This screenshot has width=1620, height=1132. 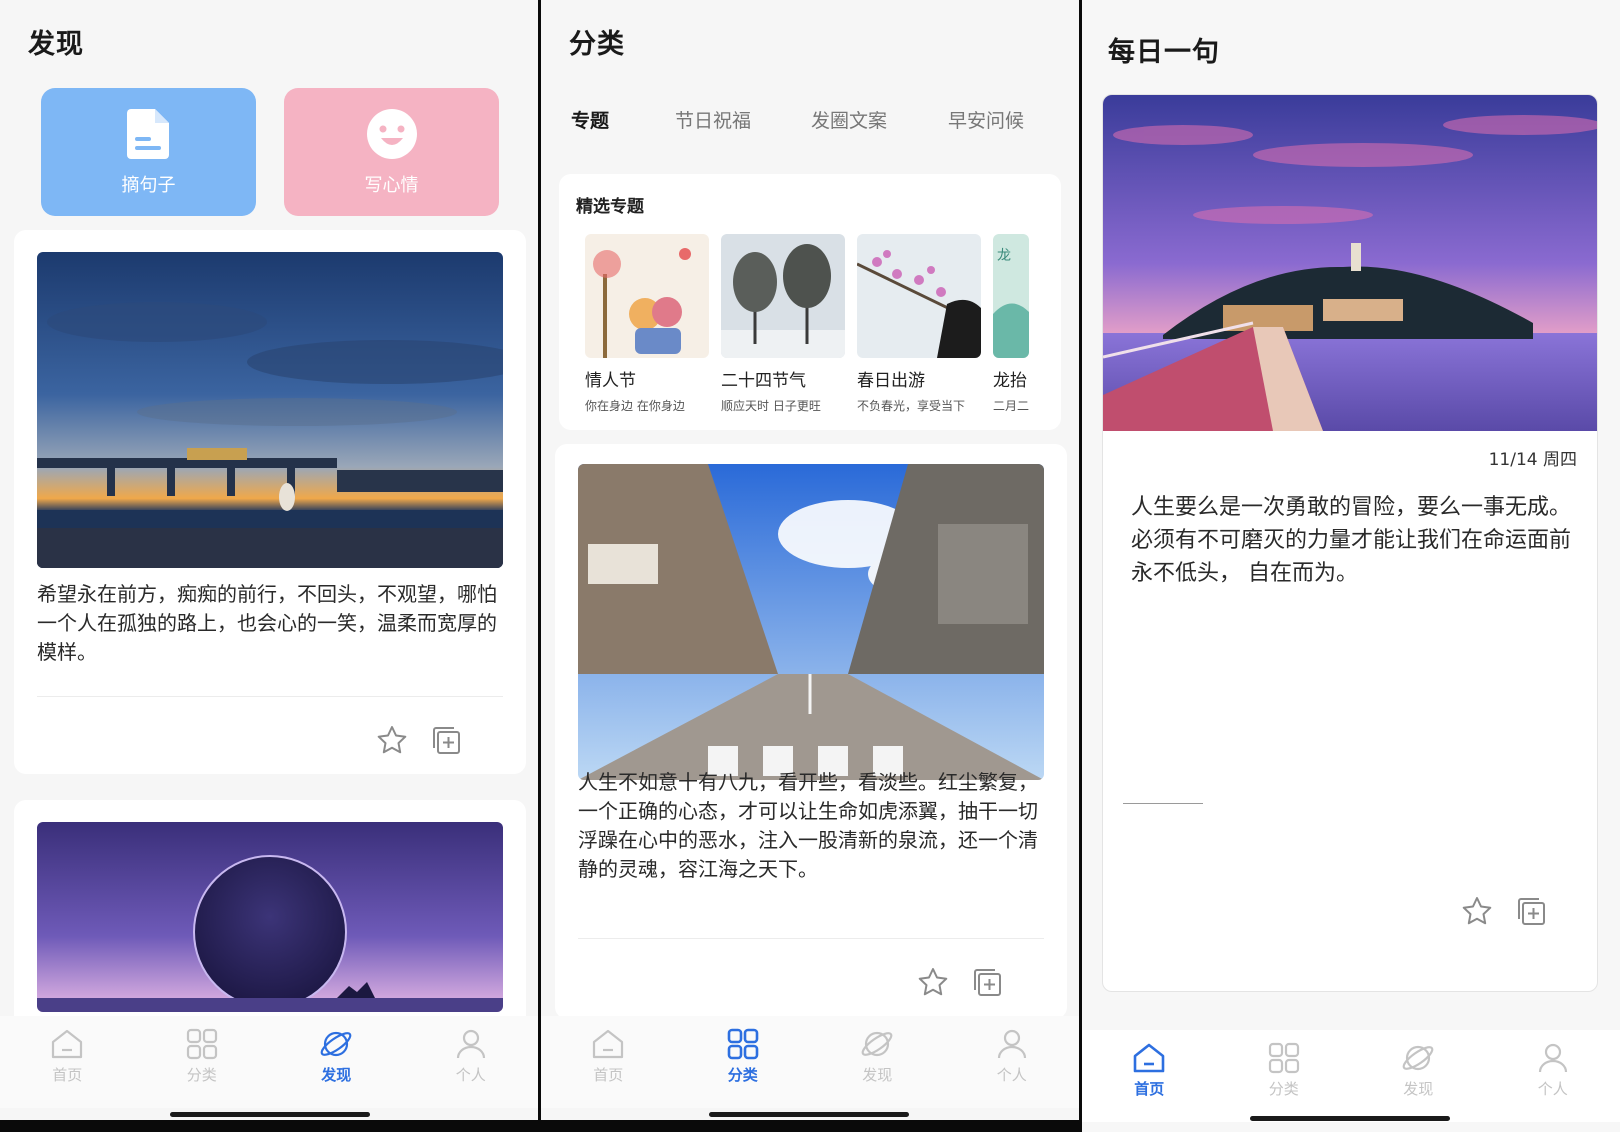 What do you see at coordinates (1532, 460) in the screenshot?
I see `quote-date: 11/14 周四` at bounding box center [1532, 460].